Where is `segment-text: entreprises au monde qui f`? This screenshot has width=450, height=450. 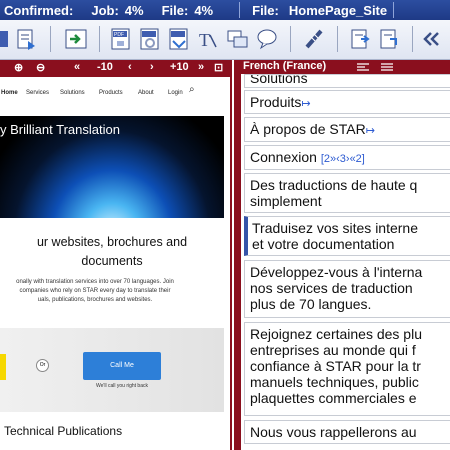
segment-text: entreprises au monde qui f is located at coordinates (333, 350).